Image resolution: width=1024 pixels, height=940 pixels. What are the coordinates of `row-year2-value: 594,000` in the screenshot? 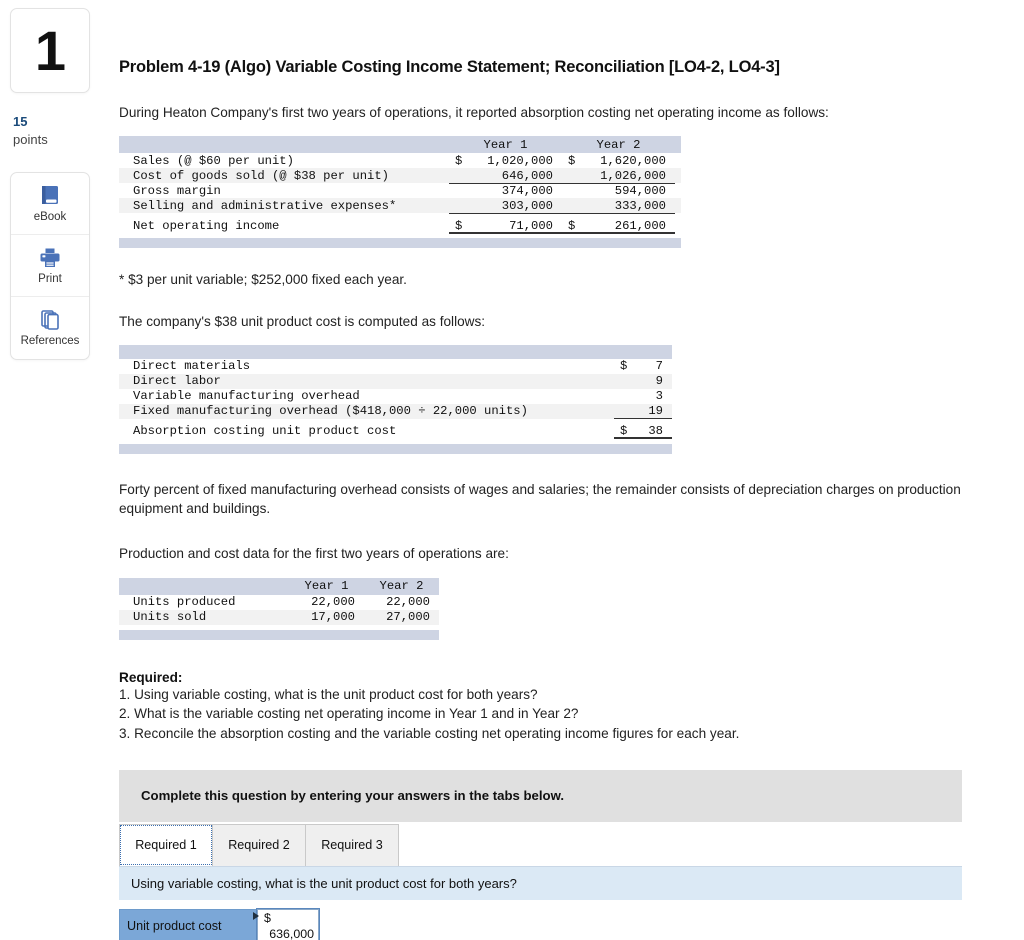 It's located at (618, 191).